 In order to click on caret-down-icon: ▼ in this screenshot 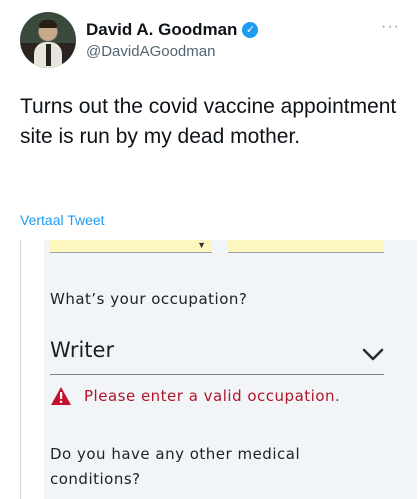, I will do `click(201, 245)`.